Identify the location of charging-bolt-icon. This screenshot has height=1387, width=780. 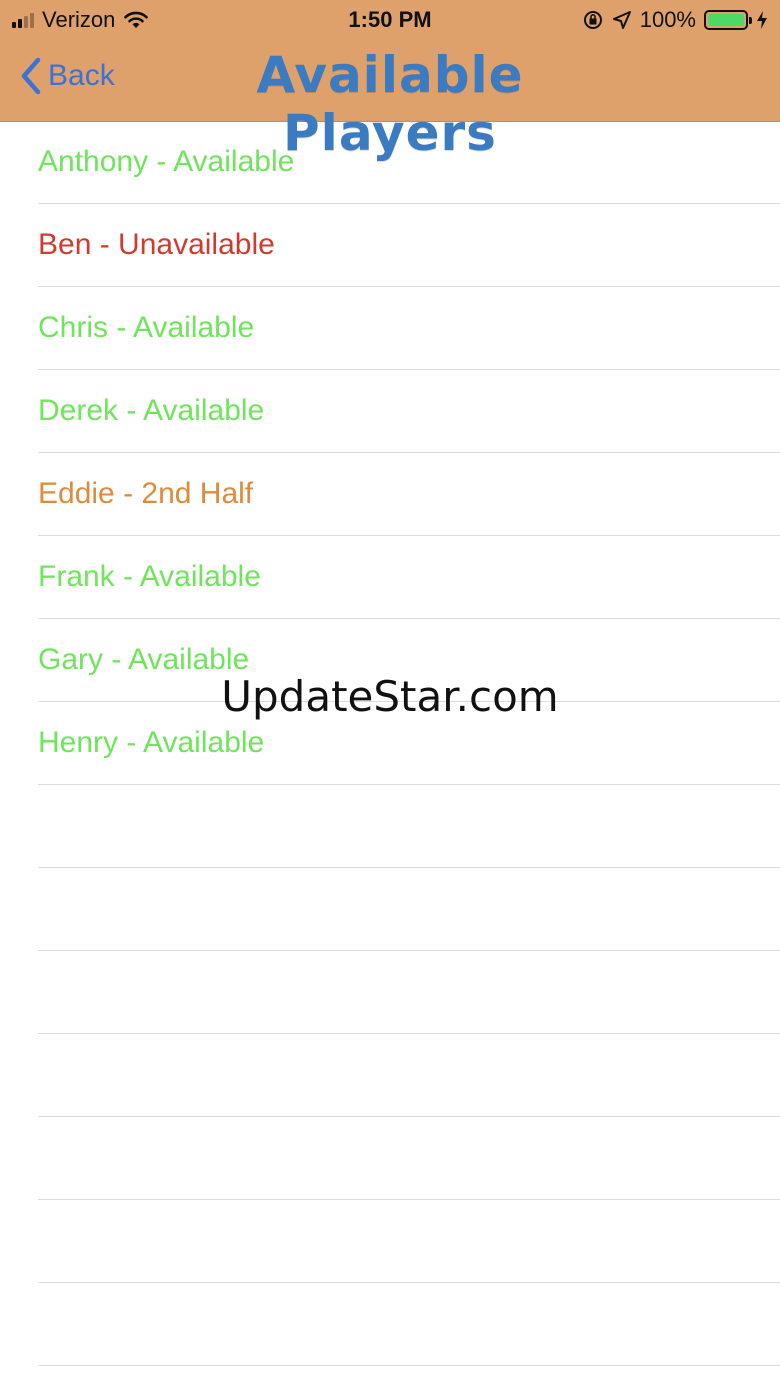
(762, 20).